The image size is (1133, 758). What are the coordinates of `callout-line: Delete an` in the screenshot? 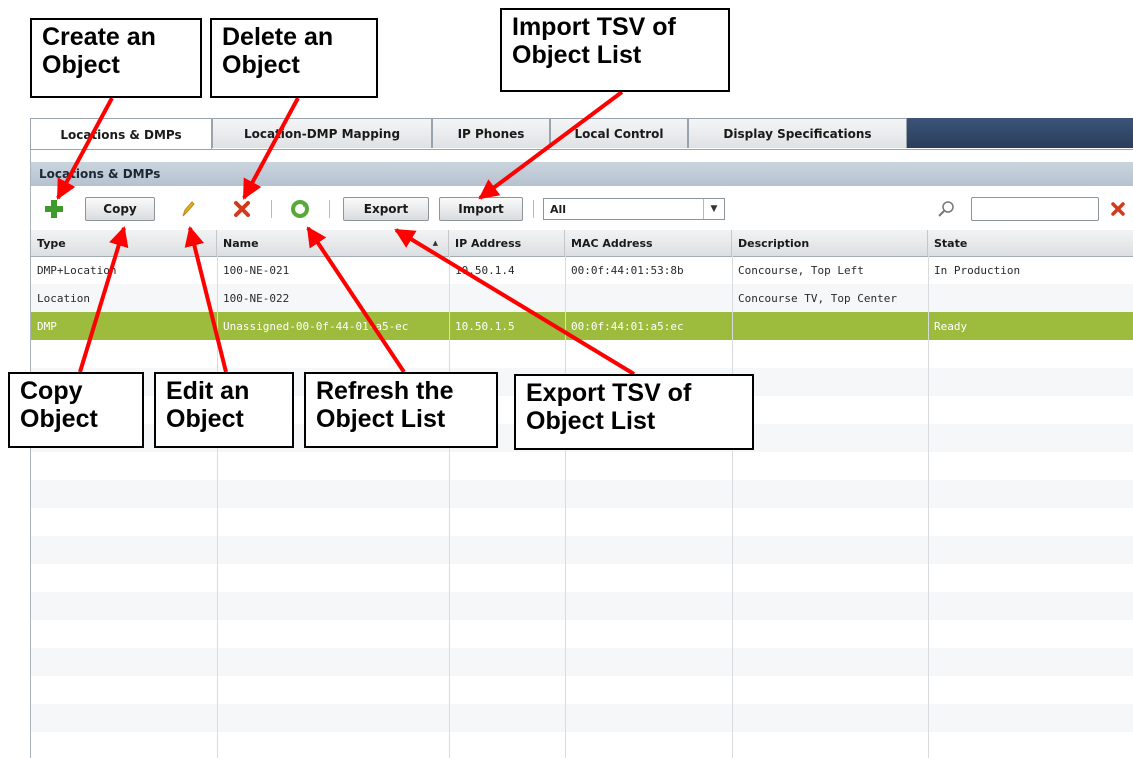 It's located at (278, 37).